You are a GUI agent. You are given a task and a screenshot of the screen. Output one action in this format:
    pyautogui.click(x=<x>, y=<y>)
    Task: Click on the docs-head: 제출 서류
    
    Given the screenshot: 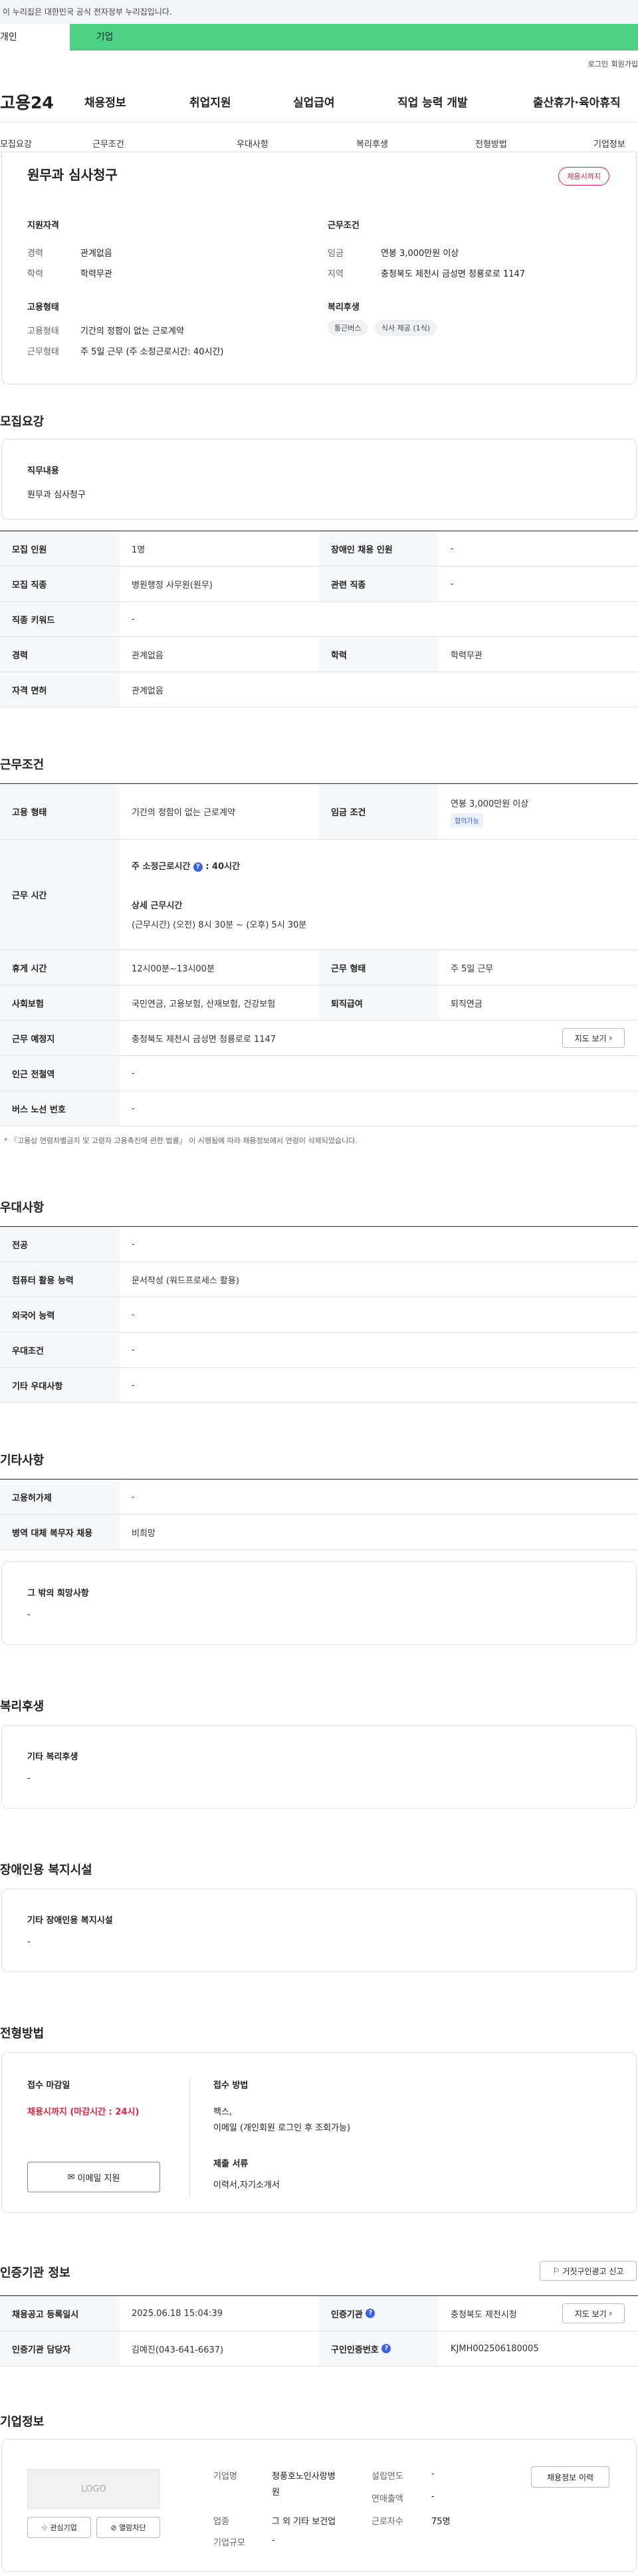 What is the action you would take?
    pyautogui.click(x=231, y=2164)
    